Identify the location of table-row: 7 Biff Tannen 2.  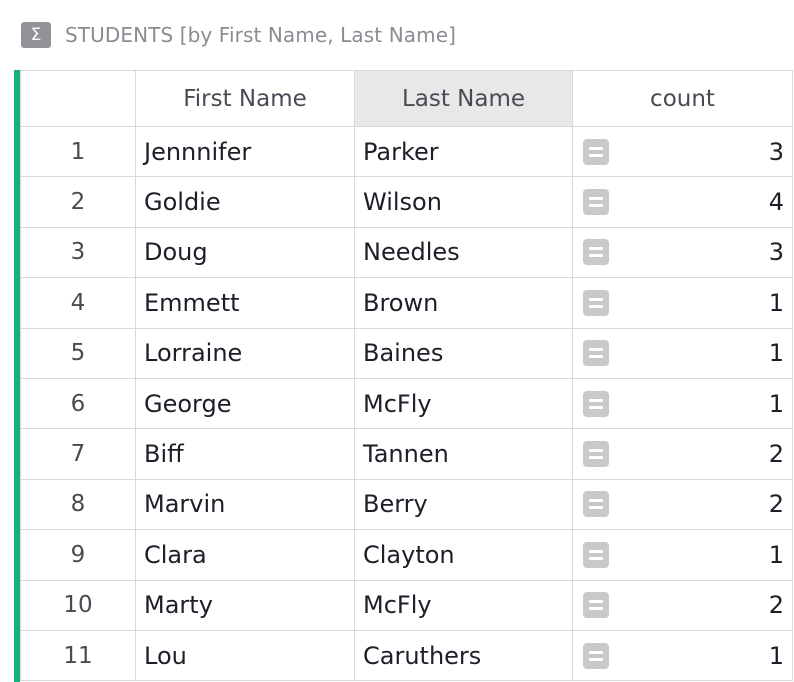
(406, 454).